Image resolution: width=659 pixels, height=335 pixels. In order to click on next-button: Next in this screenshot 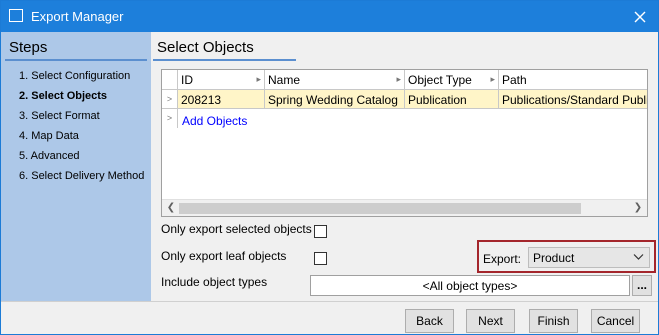, I will do `click(490, 321)`.